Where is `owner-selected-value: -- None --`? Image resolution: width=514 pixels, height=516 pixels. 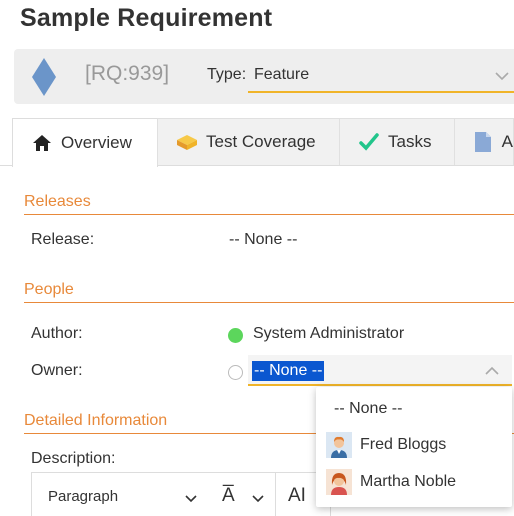 owner-selected-value: -- None -- is located at coordinates (288, 371).